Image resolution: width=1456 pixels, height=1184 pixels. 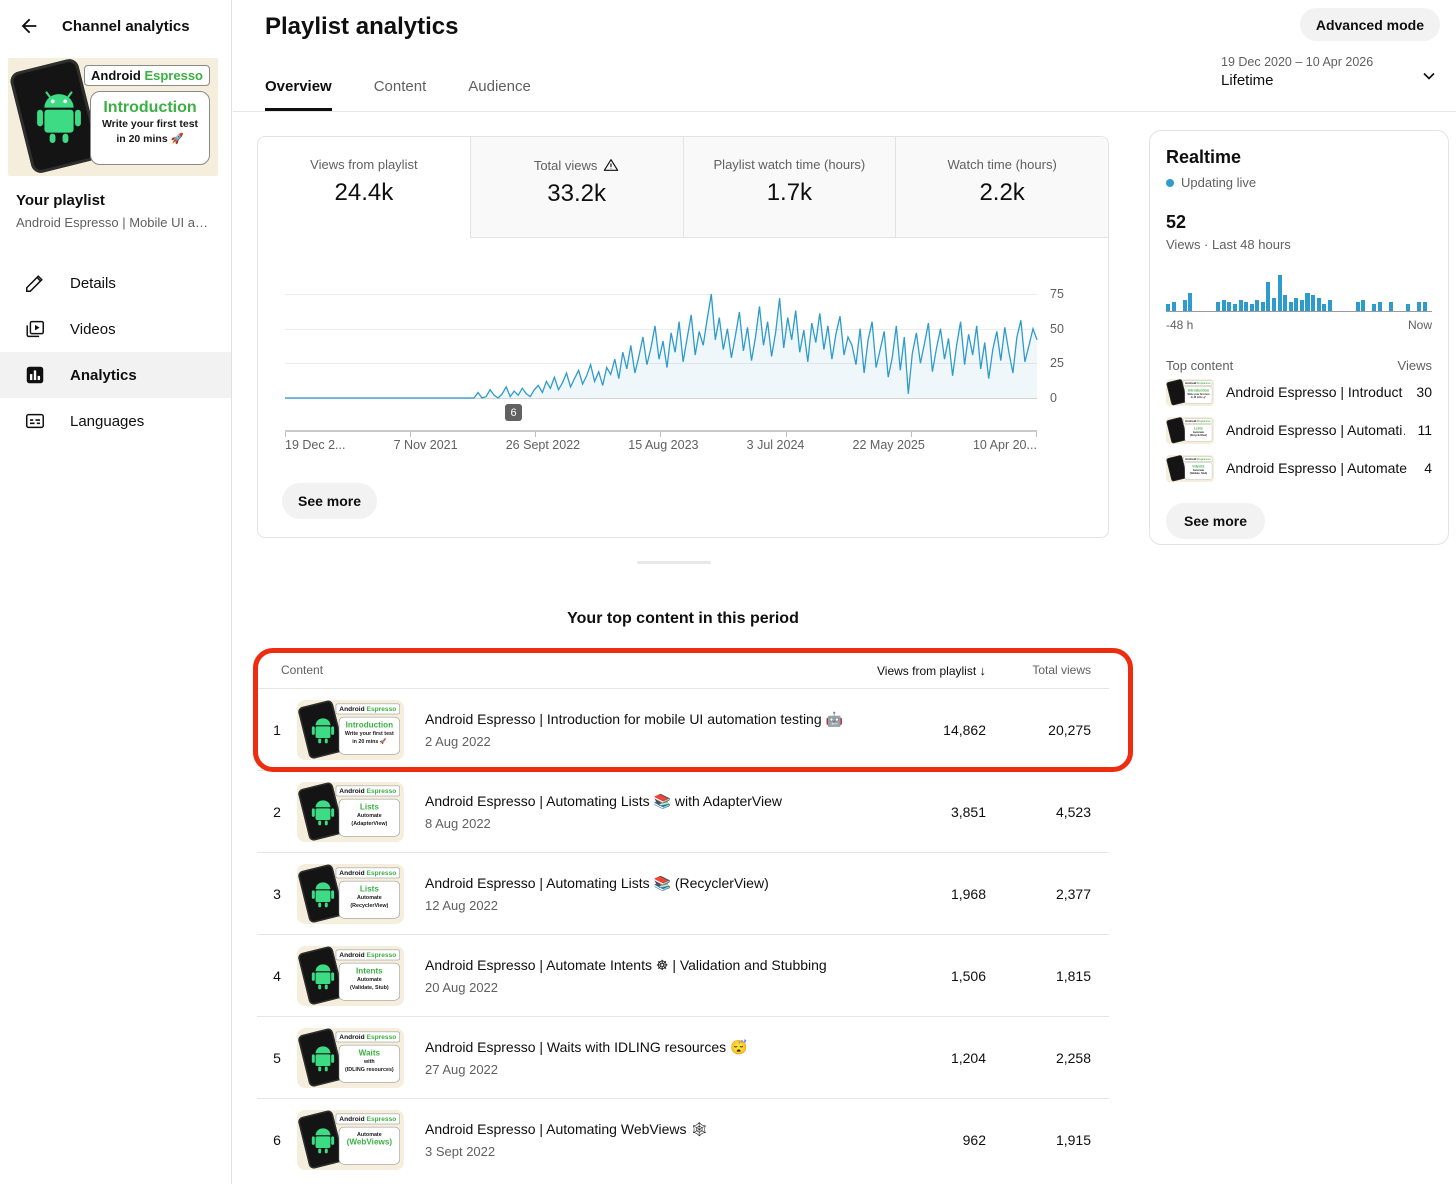 I want to click on advanced-mode-button: Advanced mode, so click(x=1369, y=24).